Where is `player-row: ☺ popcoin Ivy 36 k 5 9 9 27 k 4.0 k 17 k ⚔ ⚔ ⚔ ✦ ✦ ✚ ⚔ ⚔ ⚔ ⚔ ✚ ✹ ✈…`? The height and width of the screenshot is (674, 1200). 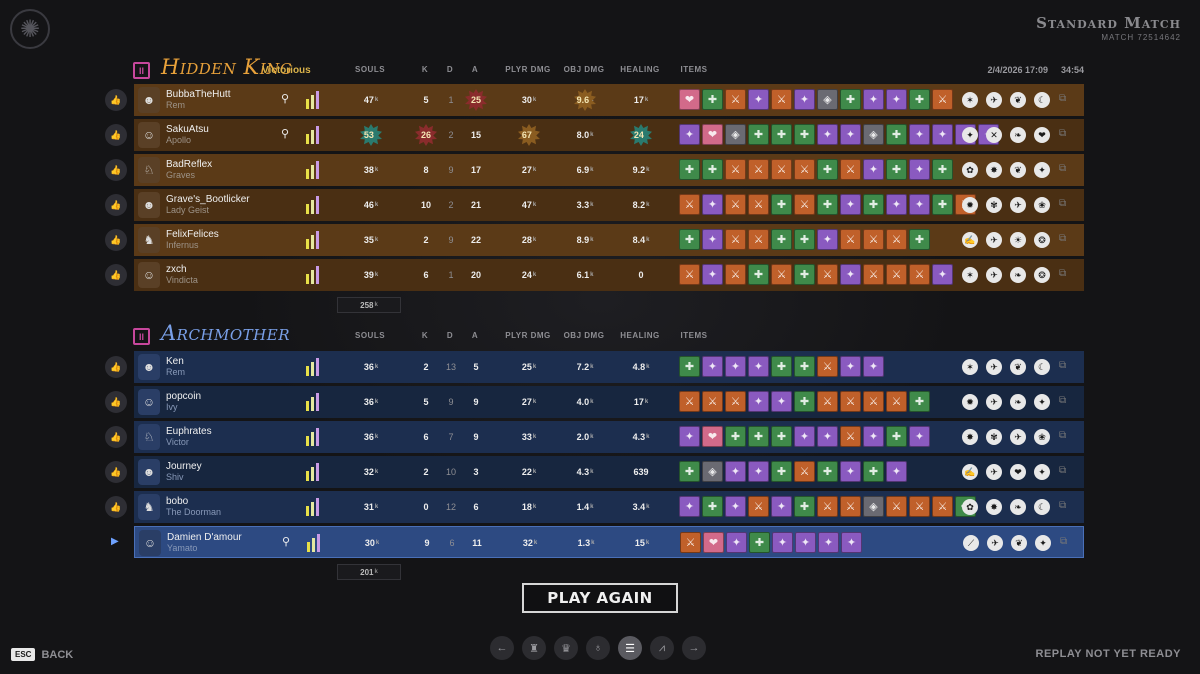
player-row: ☺ popcoin Ivy 36 k 5 9 9 27 k 4.0 k 17 k ⚔ ⚔ ⚔ ✦ ✦ ✚ ⚔ ⚔ ⚔ ⚔ ✚ ✹ ✈… is located at coordinates (609, 402).